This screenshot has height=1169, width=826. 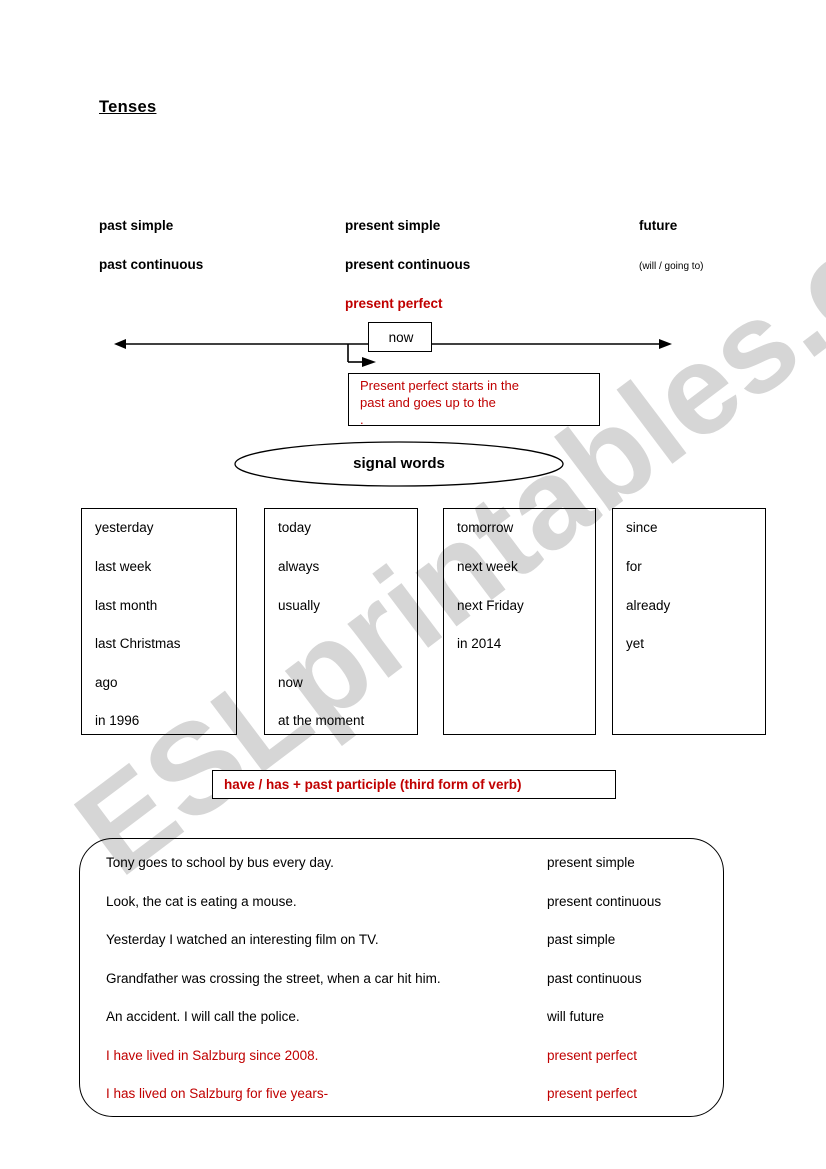 I want to click on tense-future: future, so click(x=658, y=225).